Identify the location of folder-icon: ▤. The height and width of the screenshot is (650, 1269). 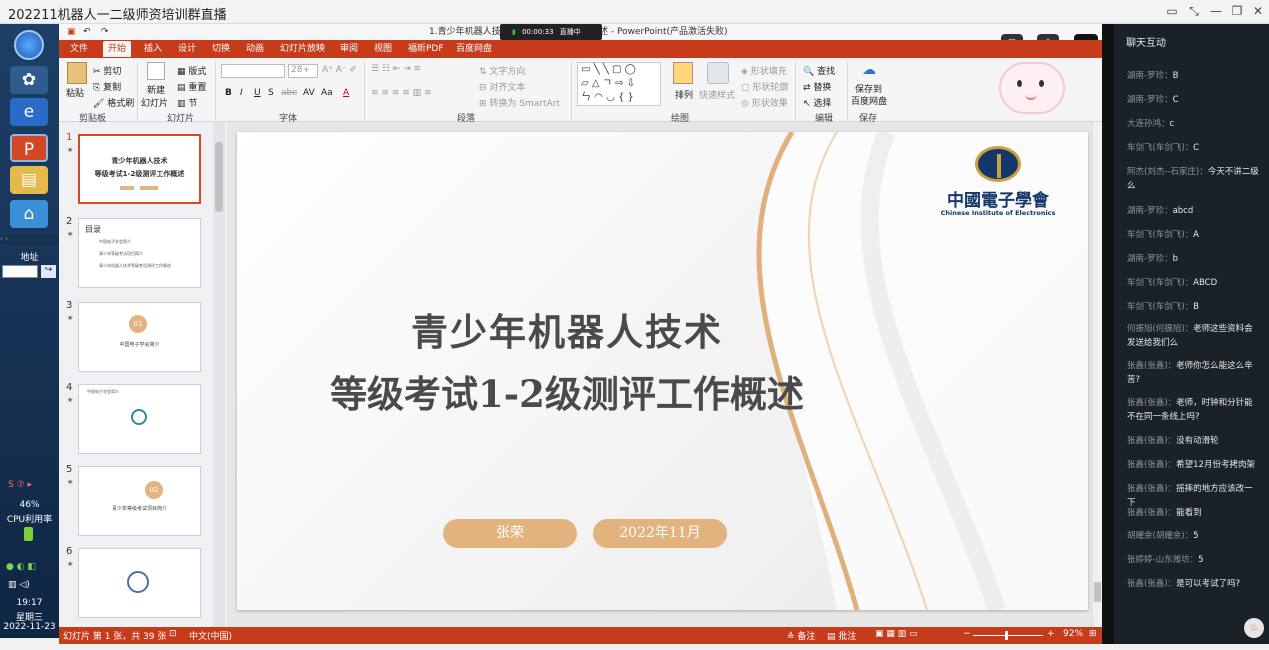
(29, 180).